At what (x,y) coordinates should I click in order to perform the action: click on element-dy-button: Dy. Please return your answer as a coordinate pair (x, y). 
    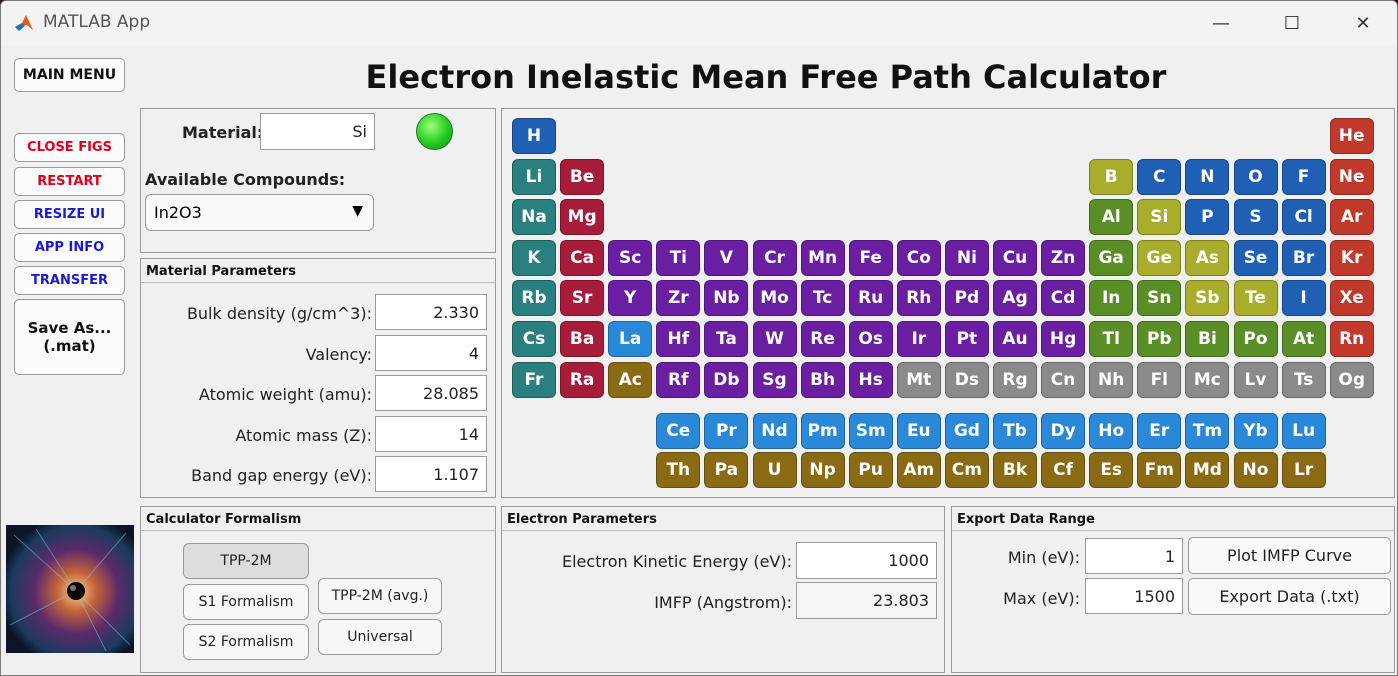
    Looking at the image, I should click on (1063, 431).